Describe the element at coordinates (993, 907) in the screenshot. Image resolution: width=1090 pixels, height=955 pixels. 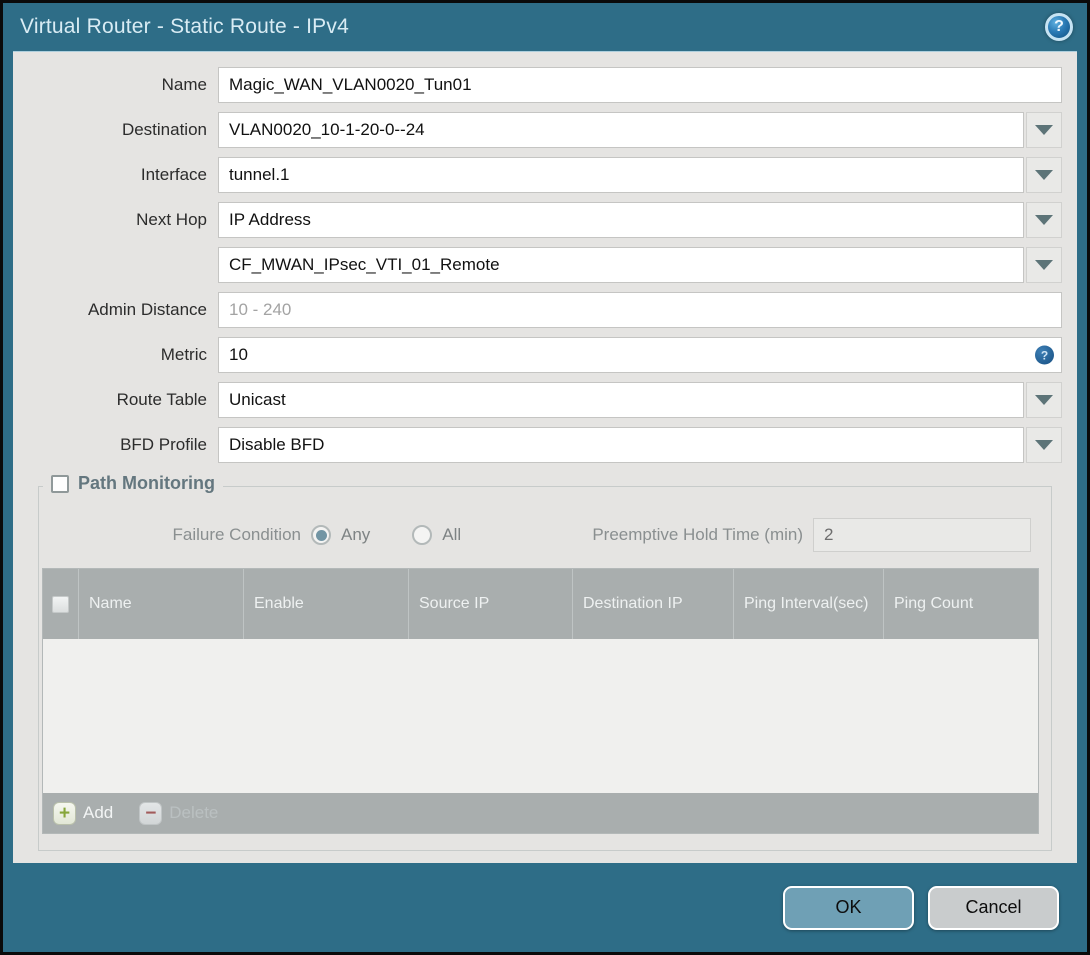
I see `cancel-button: Cancel` at that location.